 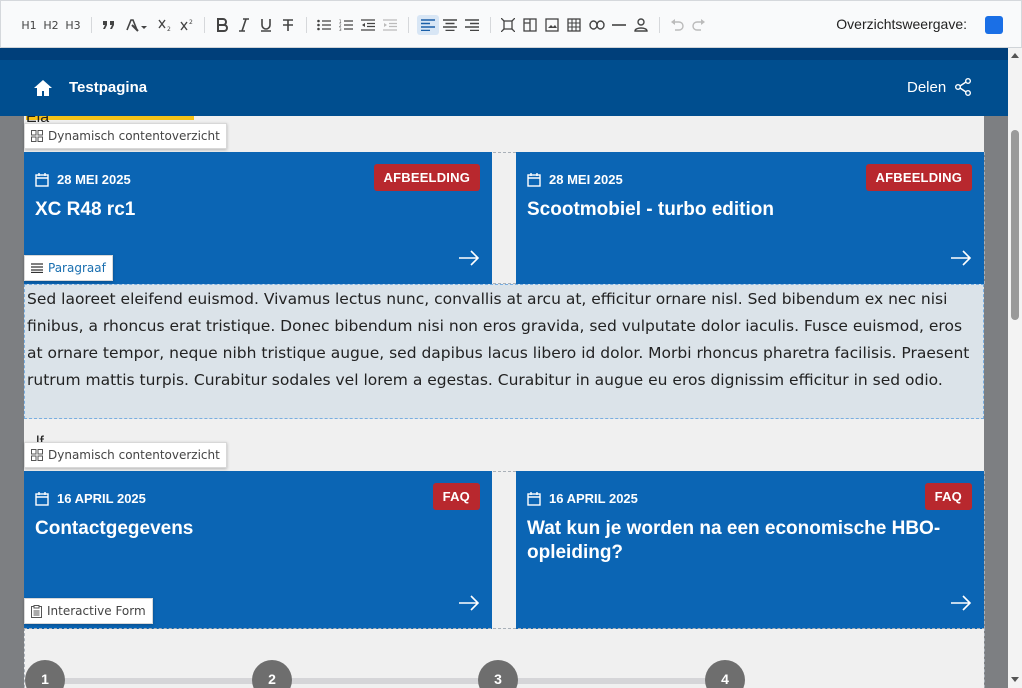 I want to click on home-icon, so click(x=43, y=88).